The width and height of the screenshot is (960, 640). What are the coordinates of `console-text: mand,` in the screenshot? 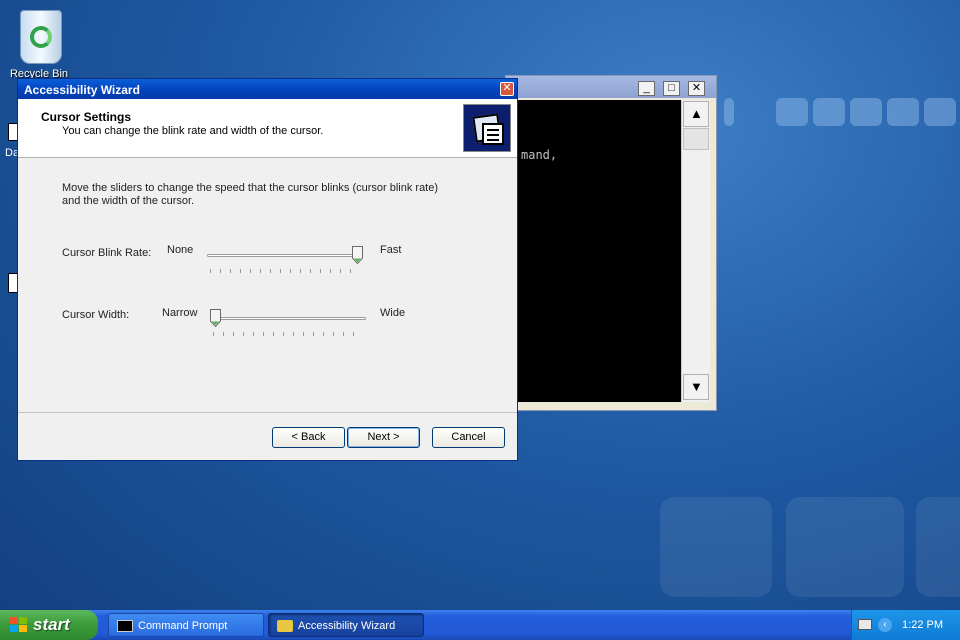 It's located at (539, 155).